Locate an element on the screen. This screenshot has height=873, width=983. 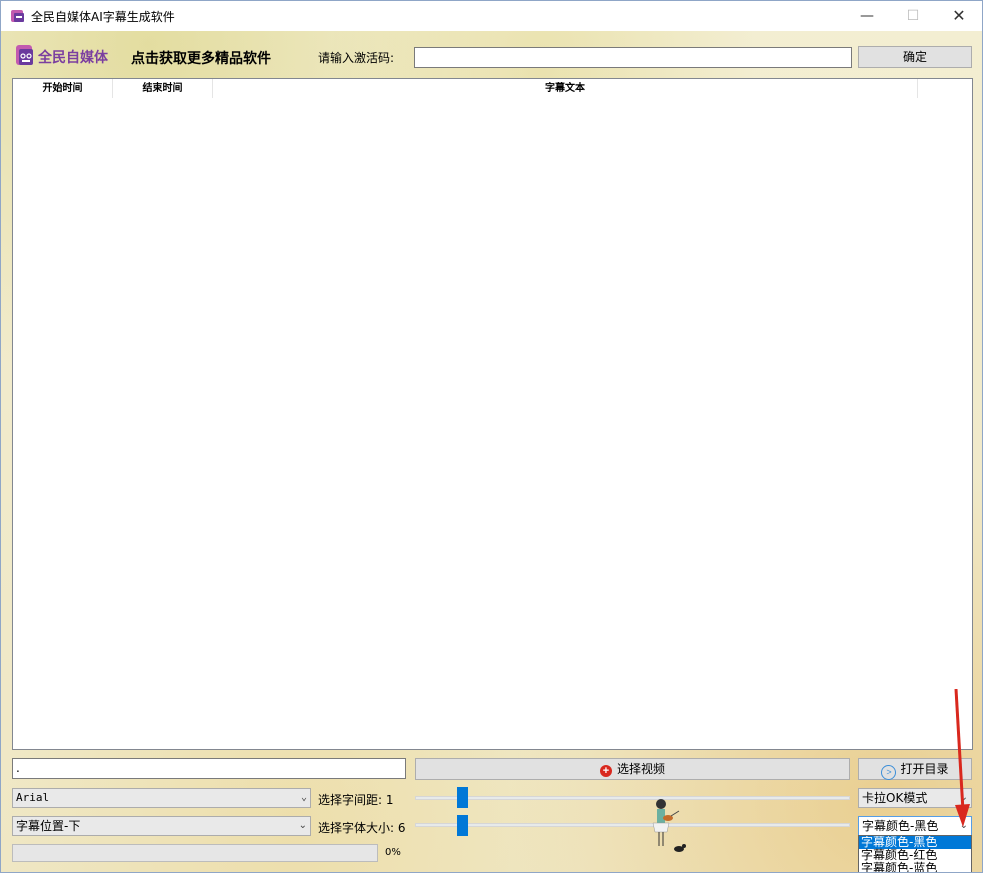
maximize-button: ☐ is located at coordinates (913, 16).